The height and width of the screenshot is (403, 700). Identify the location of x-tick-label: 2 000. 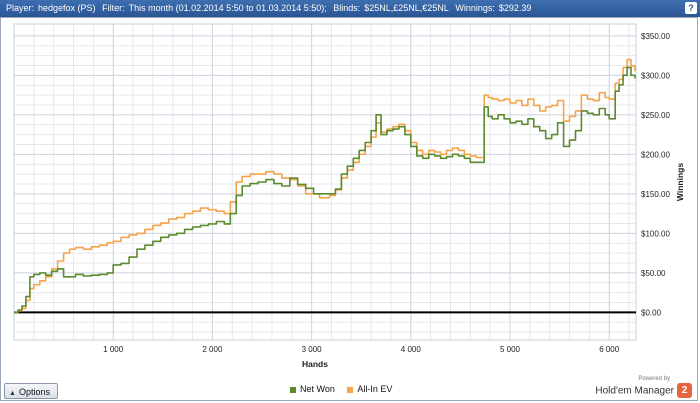
(212, 349).